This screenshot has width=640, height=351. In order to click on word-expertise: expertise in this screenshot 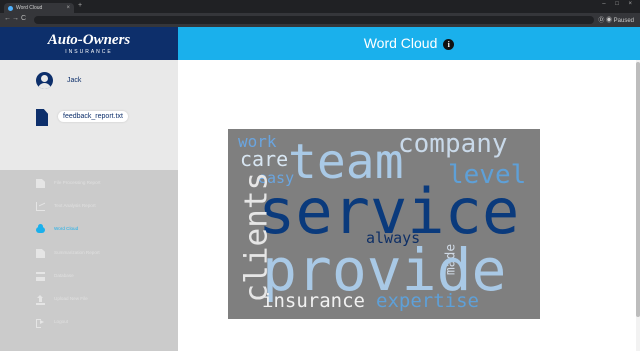, I will do `click(427, 301)`.